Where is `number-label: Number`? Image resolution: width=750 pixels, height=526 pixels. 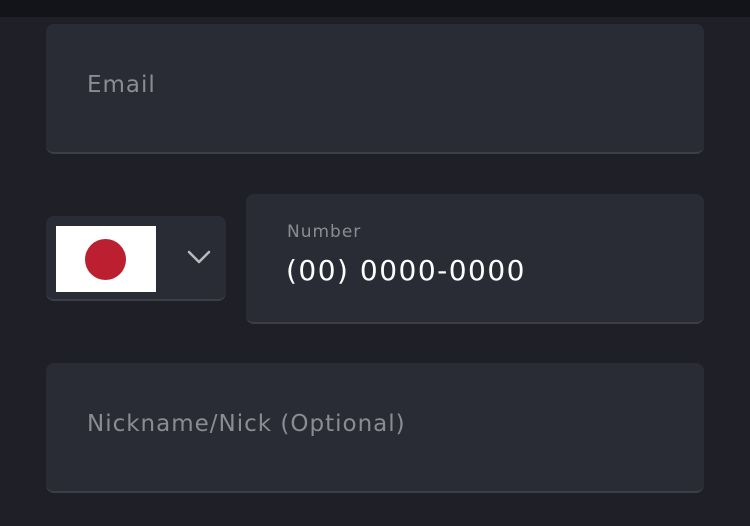
number-label: Number is located at coordinates (324, 232).